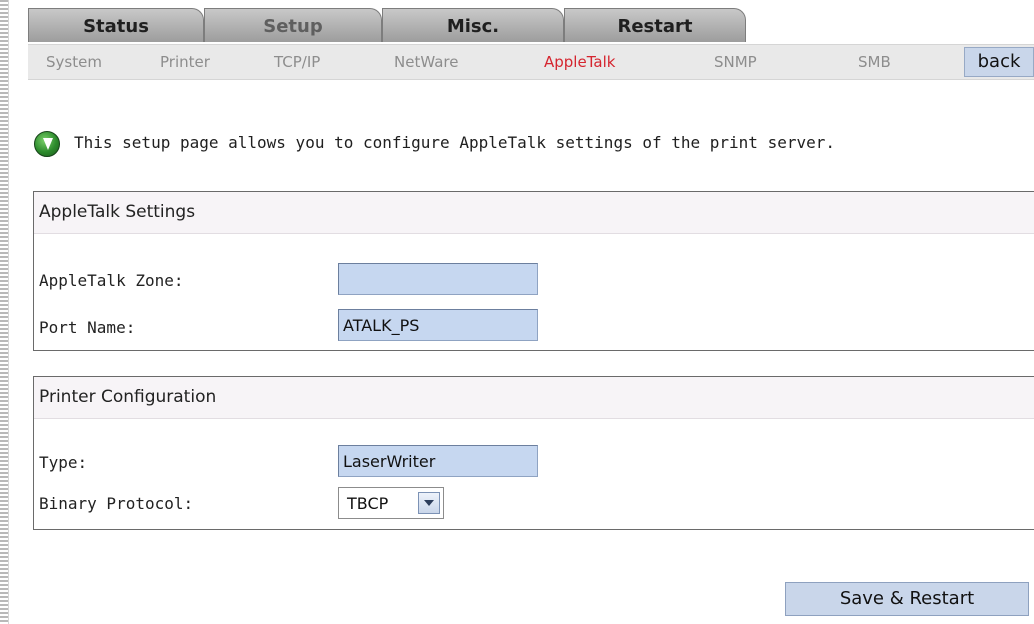 The width and height of the screenshot is (1034, 624). I want to click on port-row-label: Port Name:, so click(87, 327).